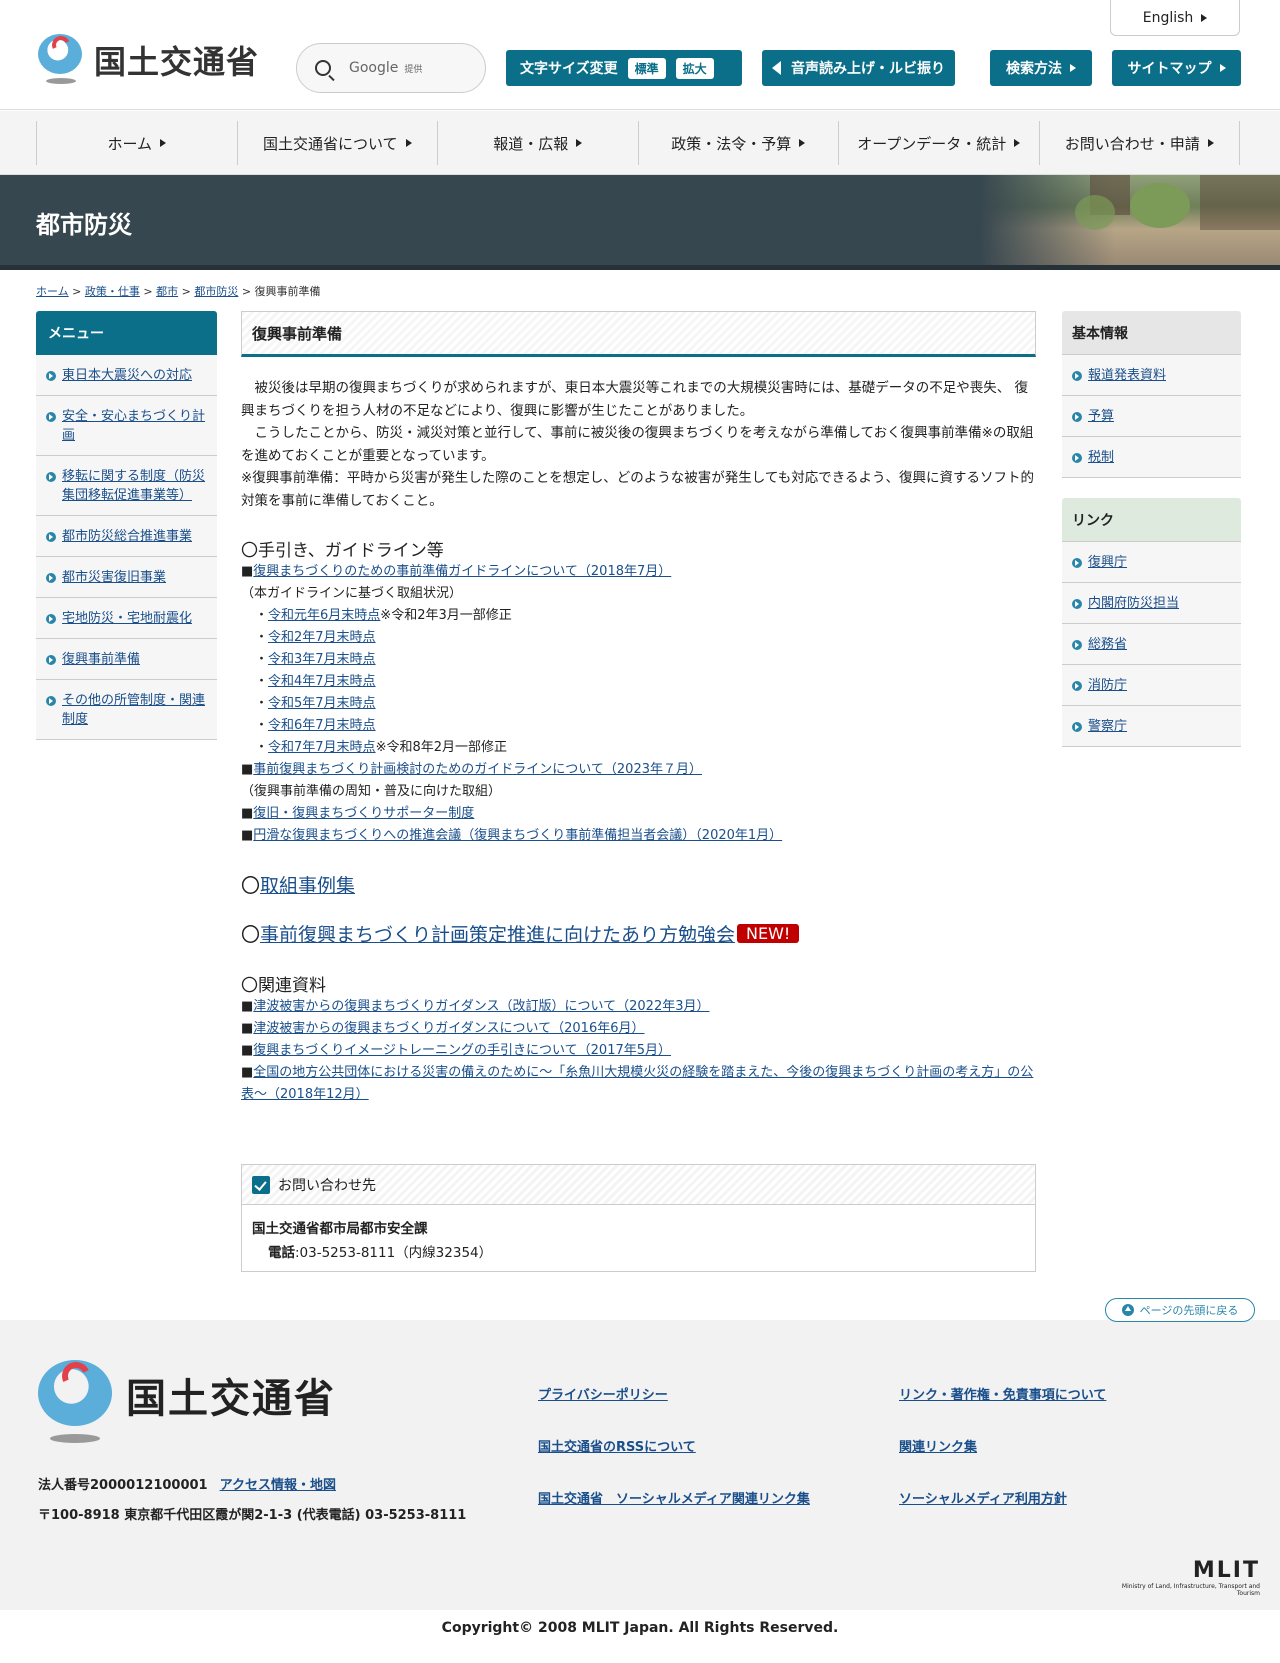 The width and height of the screenshot is (1280, 1663). Describe the element at coordinates (216, 291) in the screenshot. I see `breadcrumb-disaster: 都市防災` at that location.